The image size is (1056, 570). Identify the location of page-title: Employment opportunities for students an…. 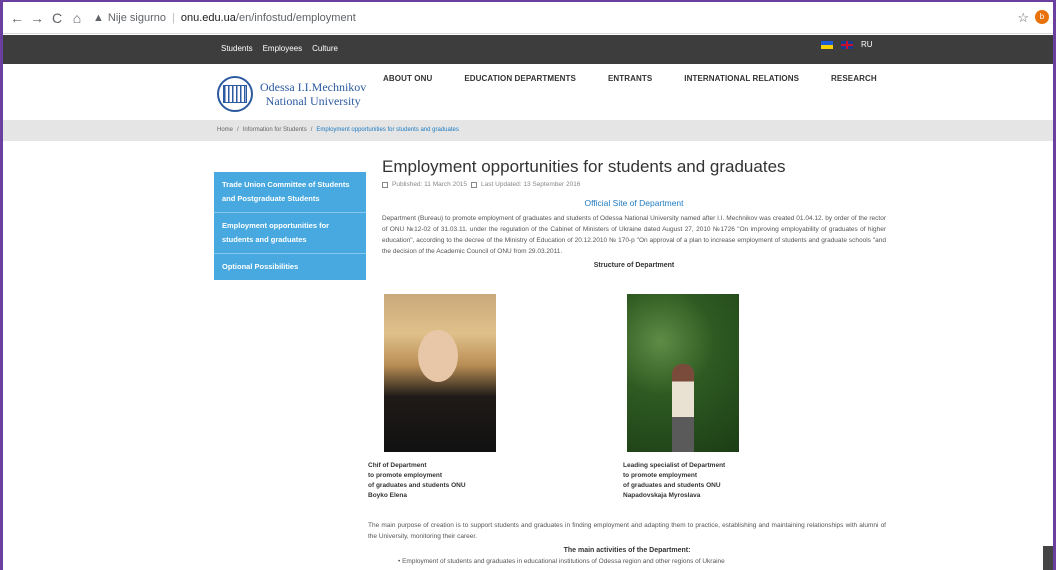
(584, 166).